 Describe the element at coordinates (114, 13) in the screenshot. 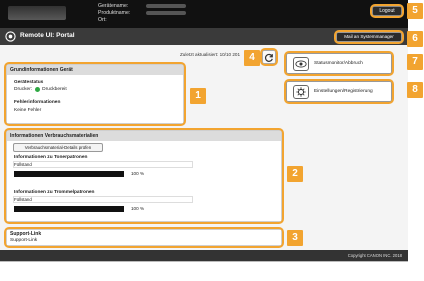

I see `product-name-label: Produktname:` at that location.